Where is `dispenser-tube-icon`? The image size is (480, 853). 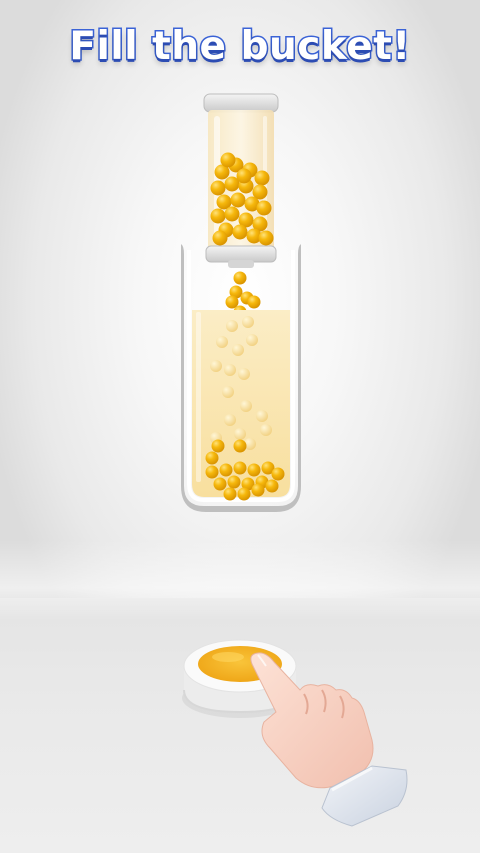
dispenser-tube-icon is located at coordinates (241, 180).